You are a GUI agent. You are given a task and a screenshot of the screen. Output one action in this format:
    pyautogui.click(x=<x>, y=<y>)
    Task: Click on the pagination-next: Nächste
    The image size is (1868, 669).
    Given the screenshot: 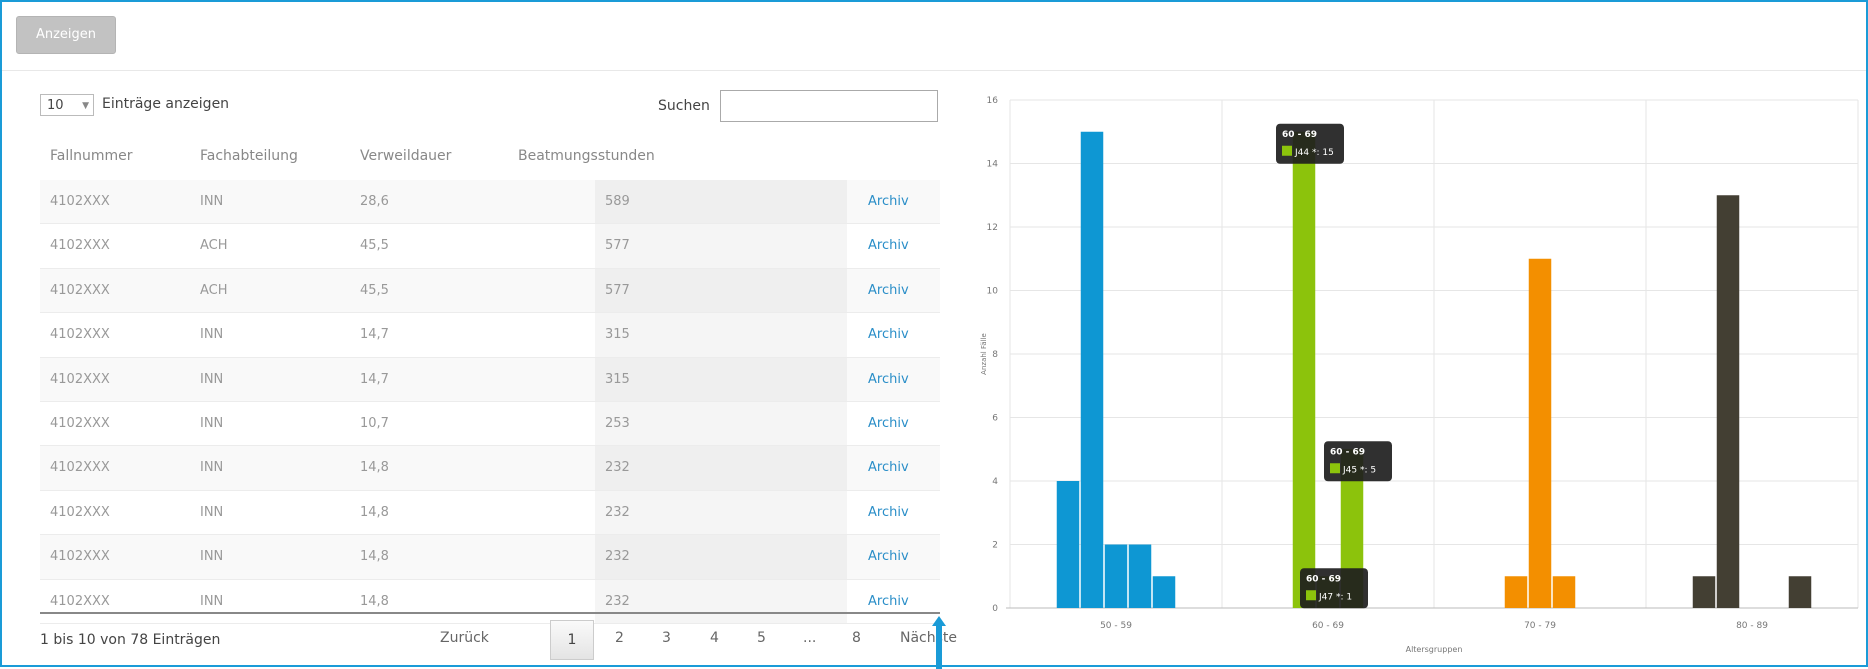 What is the action you would take?
    pyautogui.click(x=928, y=638)
    